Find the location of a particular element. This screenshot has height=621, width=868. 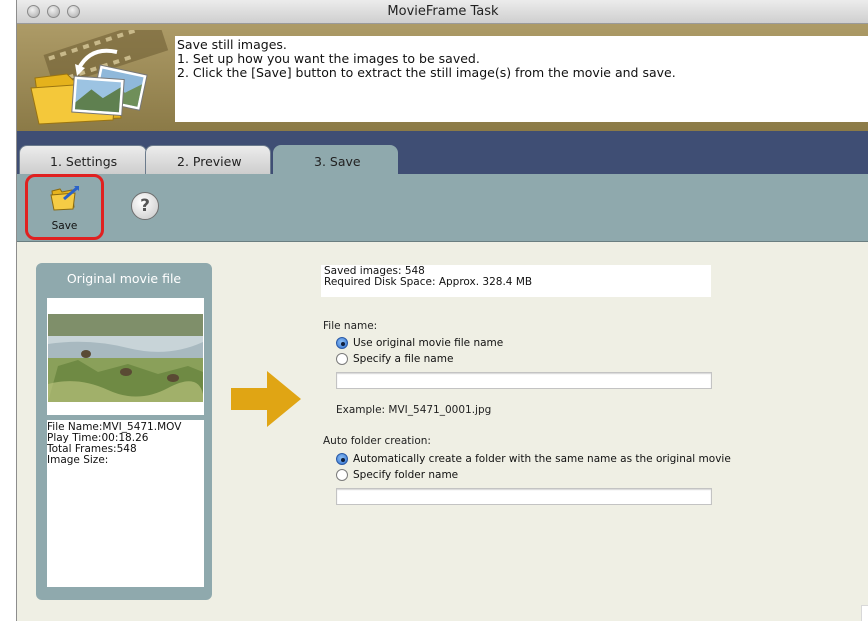

auto-folder-label: Auto folder creation: is located at coordinates (377, 441).